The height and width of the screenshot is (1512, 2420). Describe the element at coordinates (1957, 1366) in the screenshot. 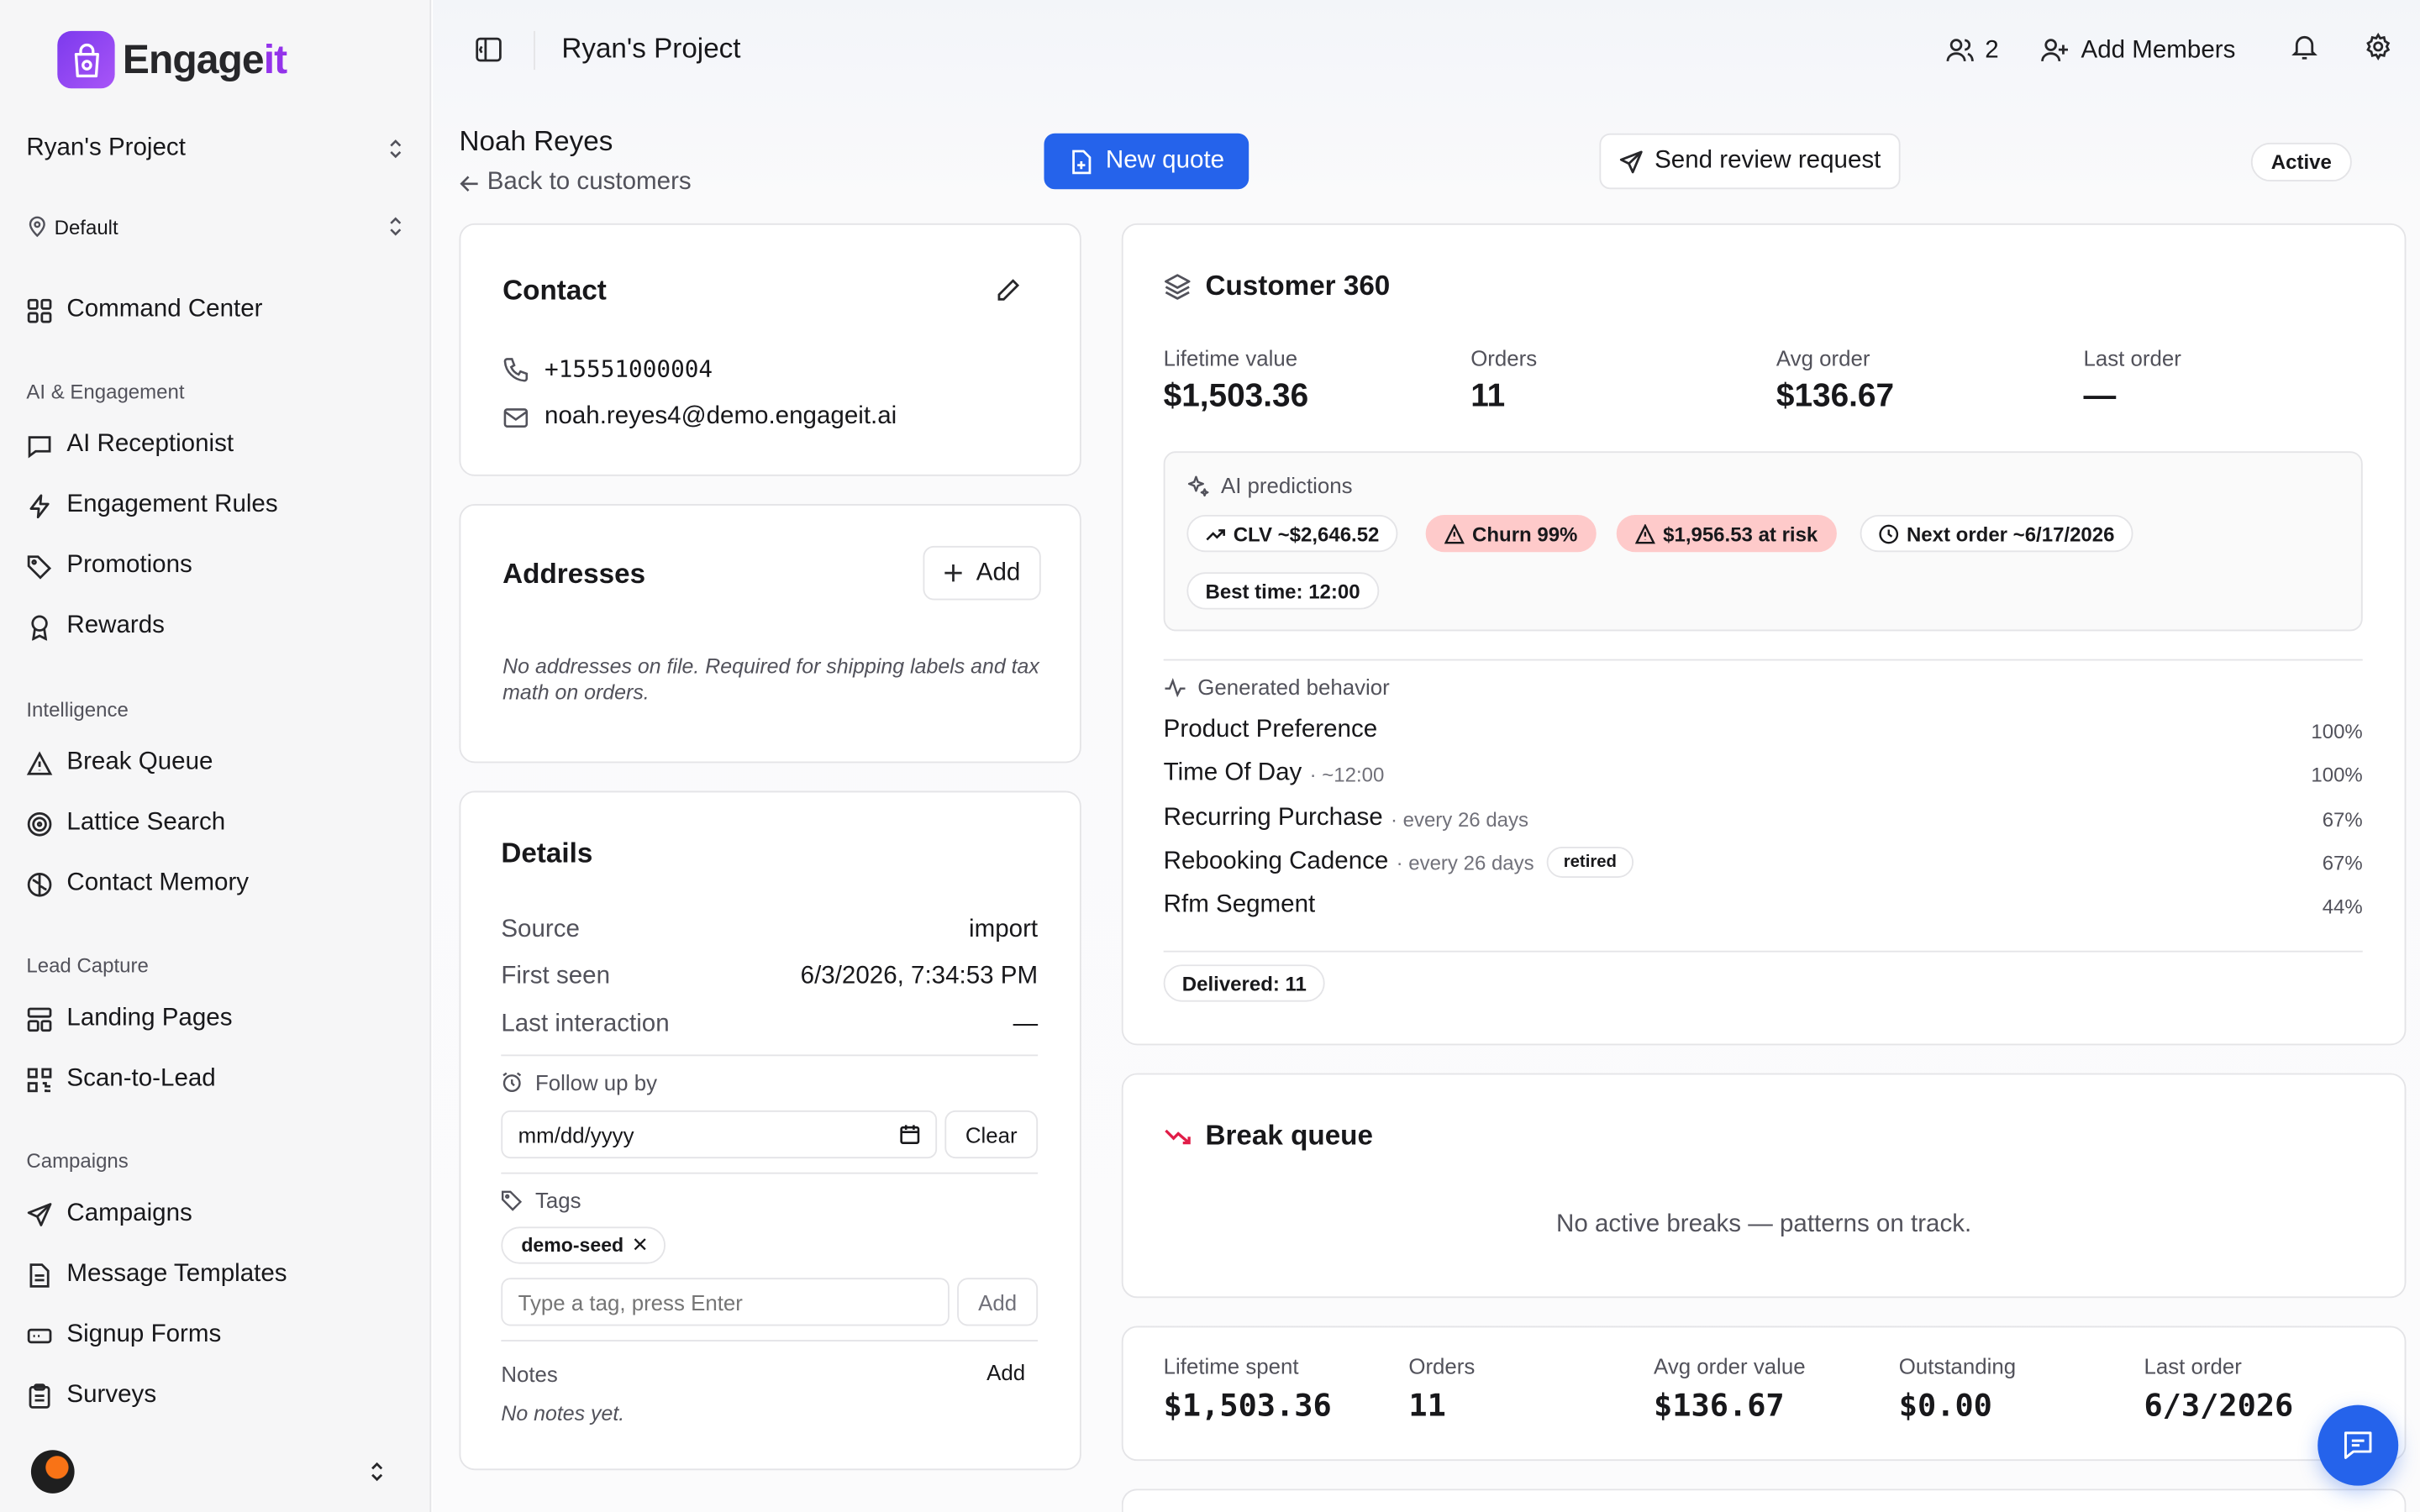

I see `summary-label: Outstanding` at that location.